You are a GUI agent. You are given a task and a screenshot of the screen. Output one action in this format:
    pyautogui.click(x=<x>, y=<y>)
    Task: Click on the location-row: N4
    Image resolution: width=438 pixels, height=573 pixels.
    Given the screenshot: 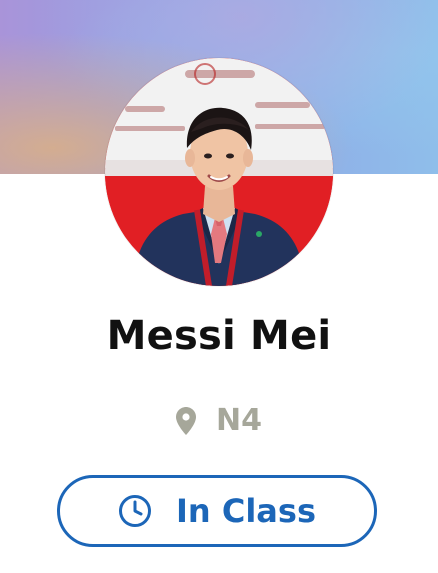 What is the action you would take?
    pyautogui.click(x=219, y=421)
    